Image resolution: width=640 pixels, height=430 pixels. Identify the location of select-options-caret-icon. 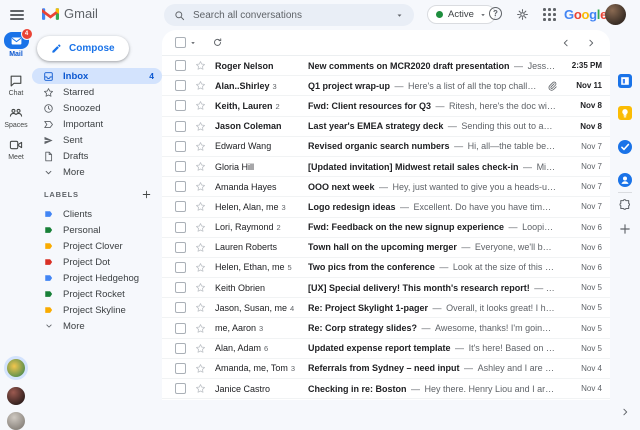
(193, 43).